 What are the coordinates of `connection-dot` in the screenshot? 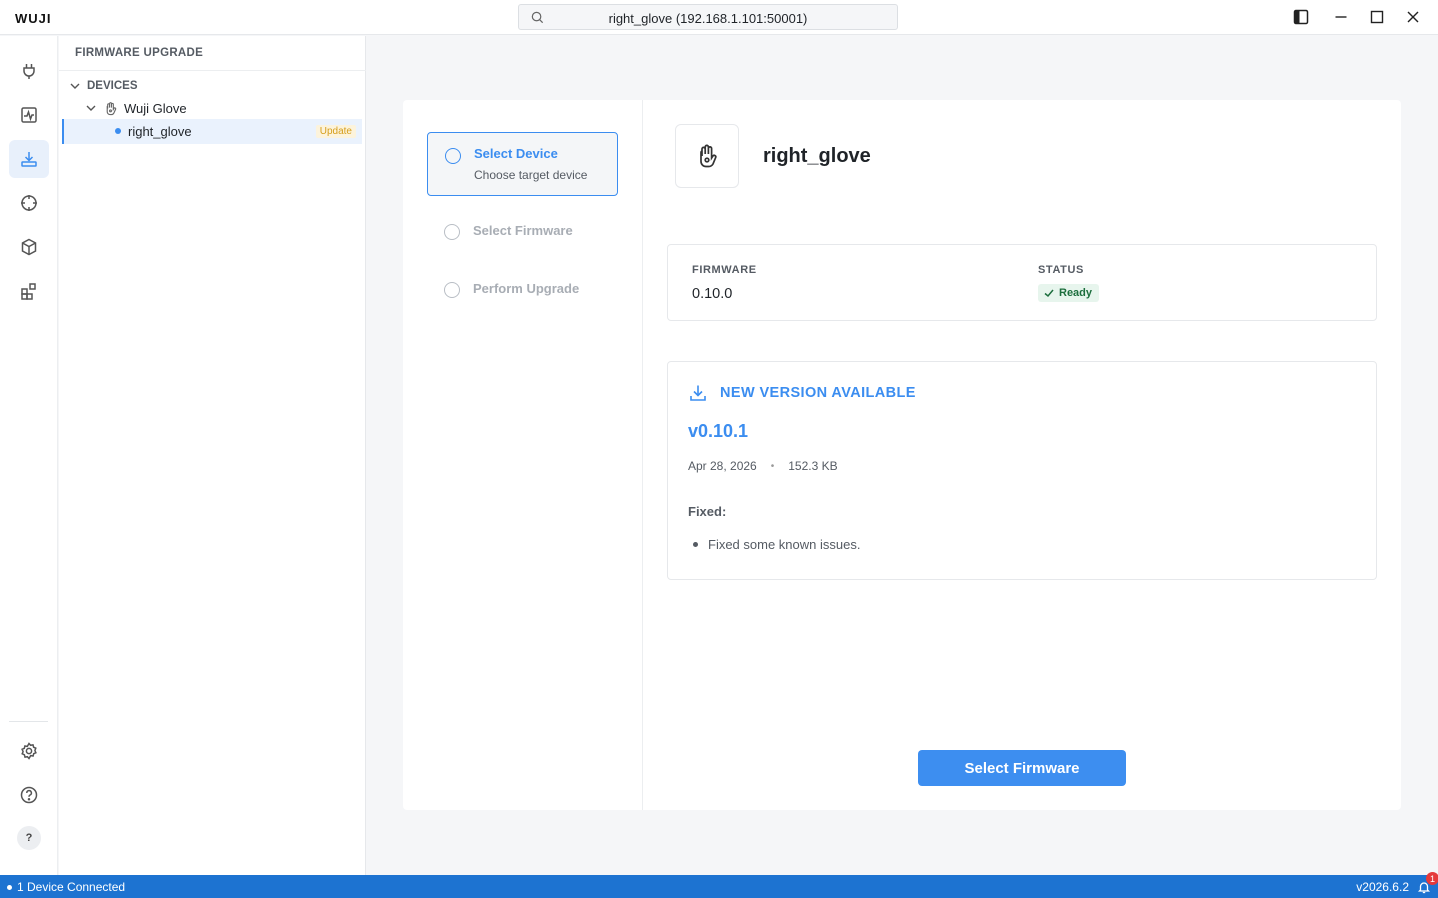 It's located at (9, 887).